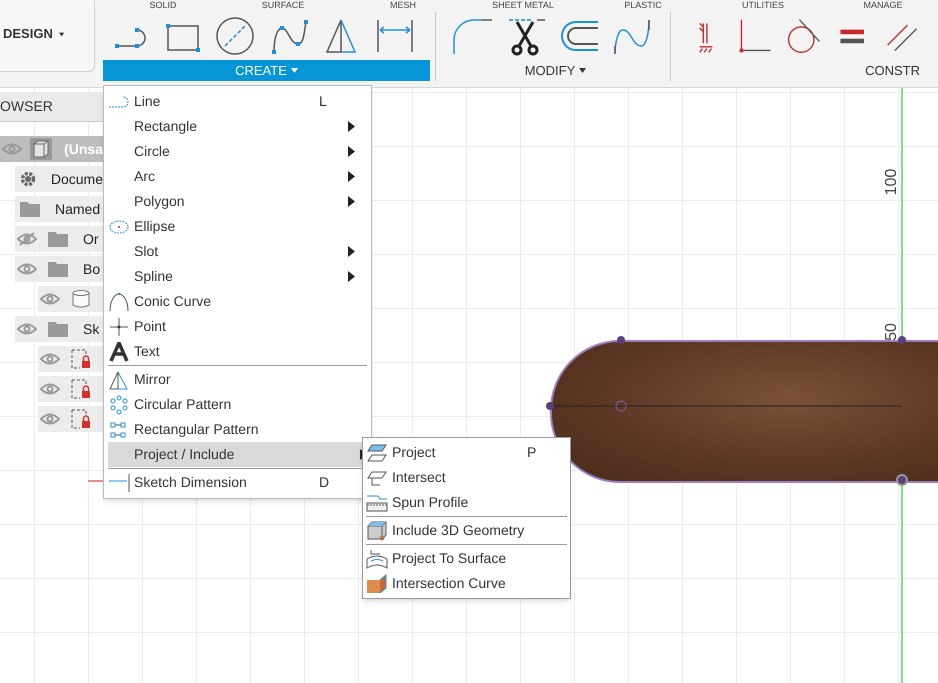  What do you see at coordinates (237, 101) in the screenshot?
I see `menu-item: Line L` at bounding box center [237, 101].